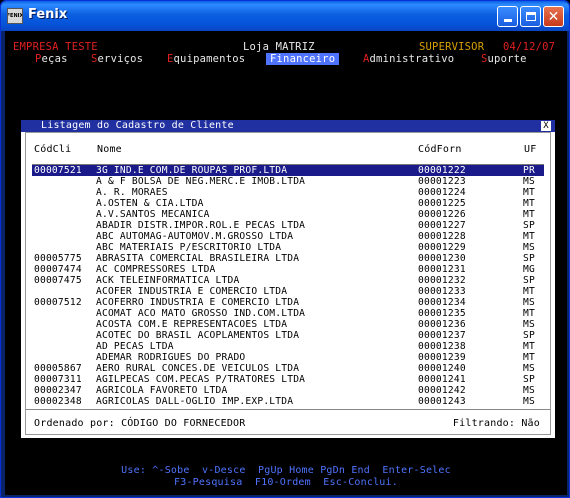  Describe the element at coordinates (496, 423) in the screenshot. I see `filter-status-label: Filtrando: Não` at that location.